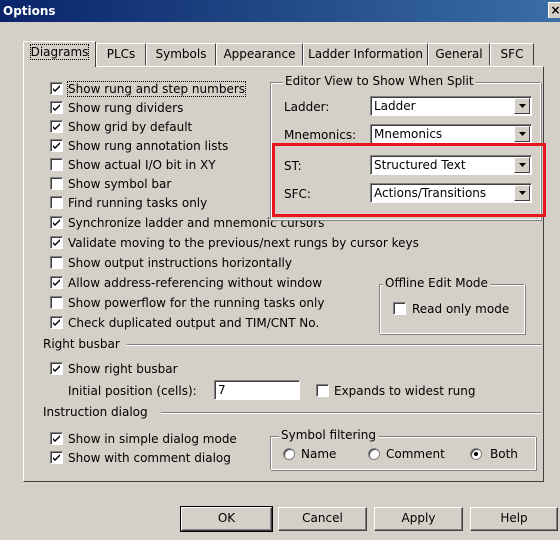 This screenshot has height=540, width=560. Describe the element at coordinates (29, 11) in the screenshot. I see `window-title: Options` at that location.